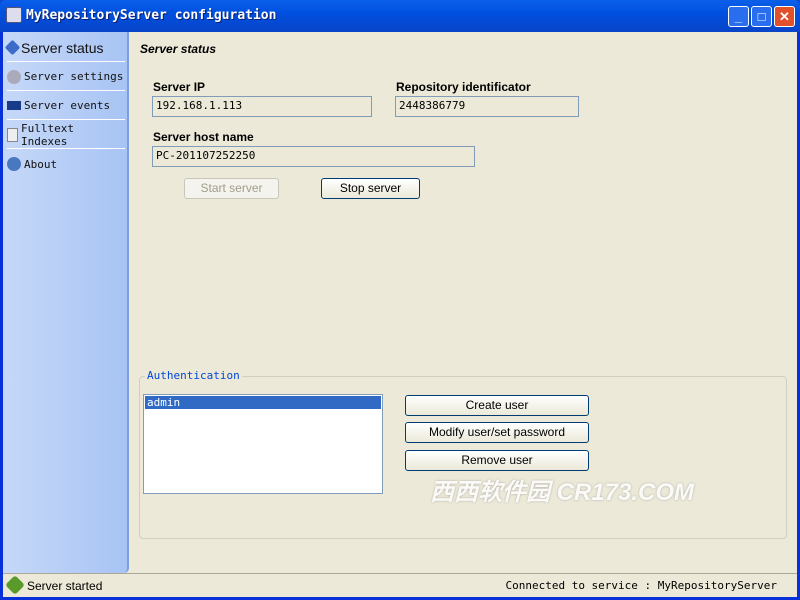 The width and height of the screenshot is (800, 600). I want to click on sidebar-item-fulltext-indexes: Fulltext Indexes, so click(66, 135).